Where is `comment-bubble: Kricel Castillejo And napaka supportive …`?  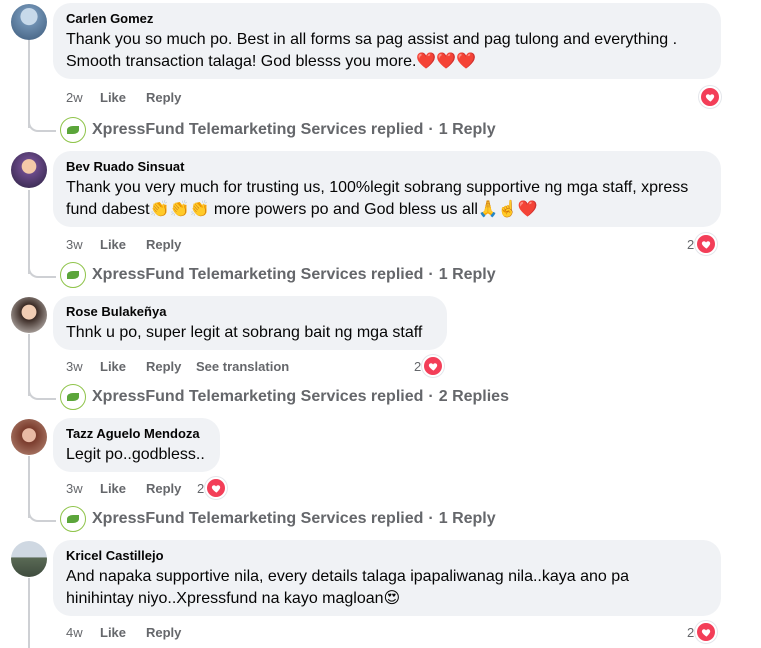
comment-bubble: Kricel Castillejo And napaka supportive … is located at coordinates (387, 578).